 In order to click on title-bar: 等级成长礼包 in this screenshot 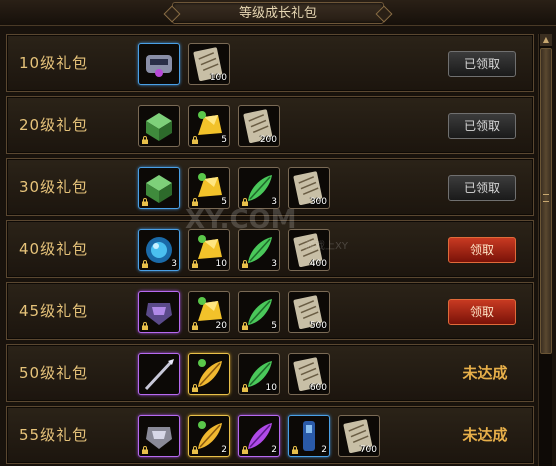, I will do `click(278, 13)`.